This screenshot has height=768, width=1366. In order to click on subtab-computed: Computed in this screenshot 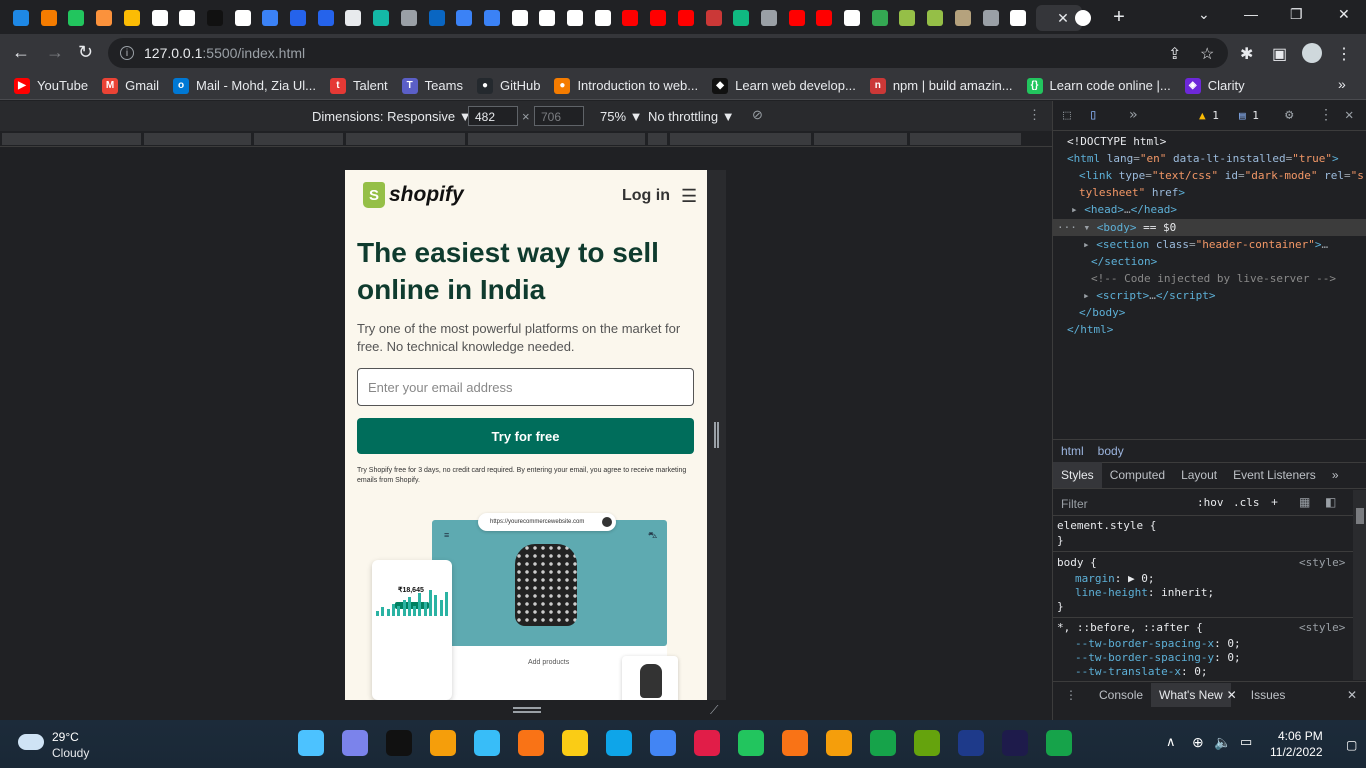, I will do `click(1137, 478)`.